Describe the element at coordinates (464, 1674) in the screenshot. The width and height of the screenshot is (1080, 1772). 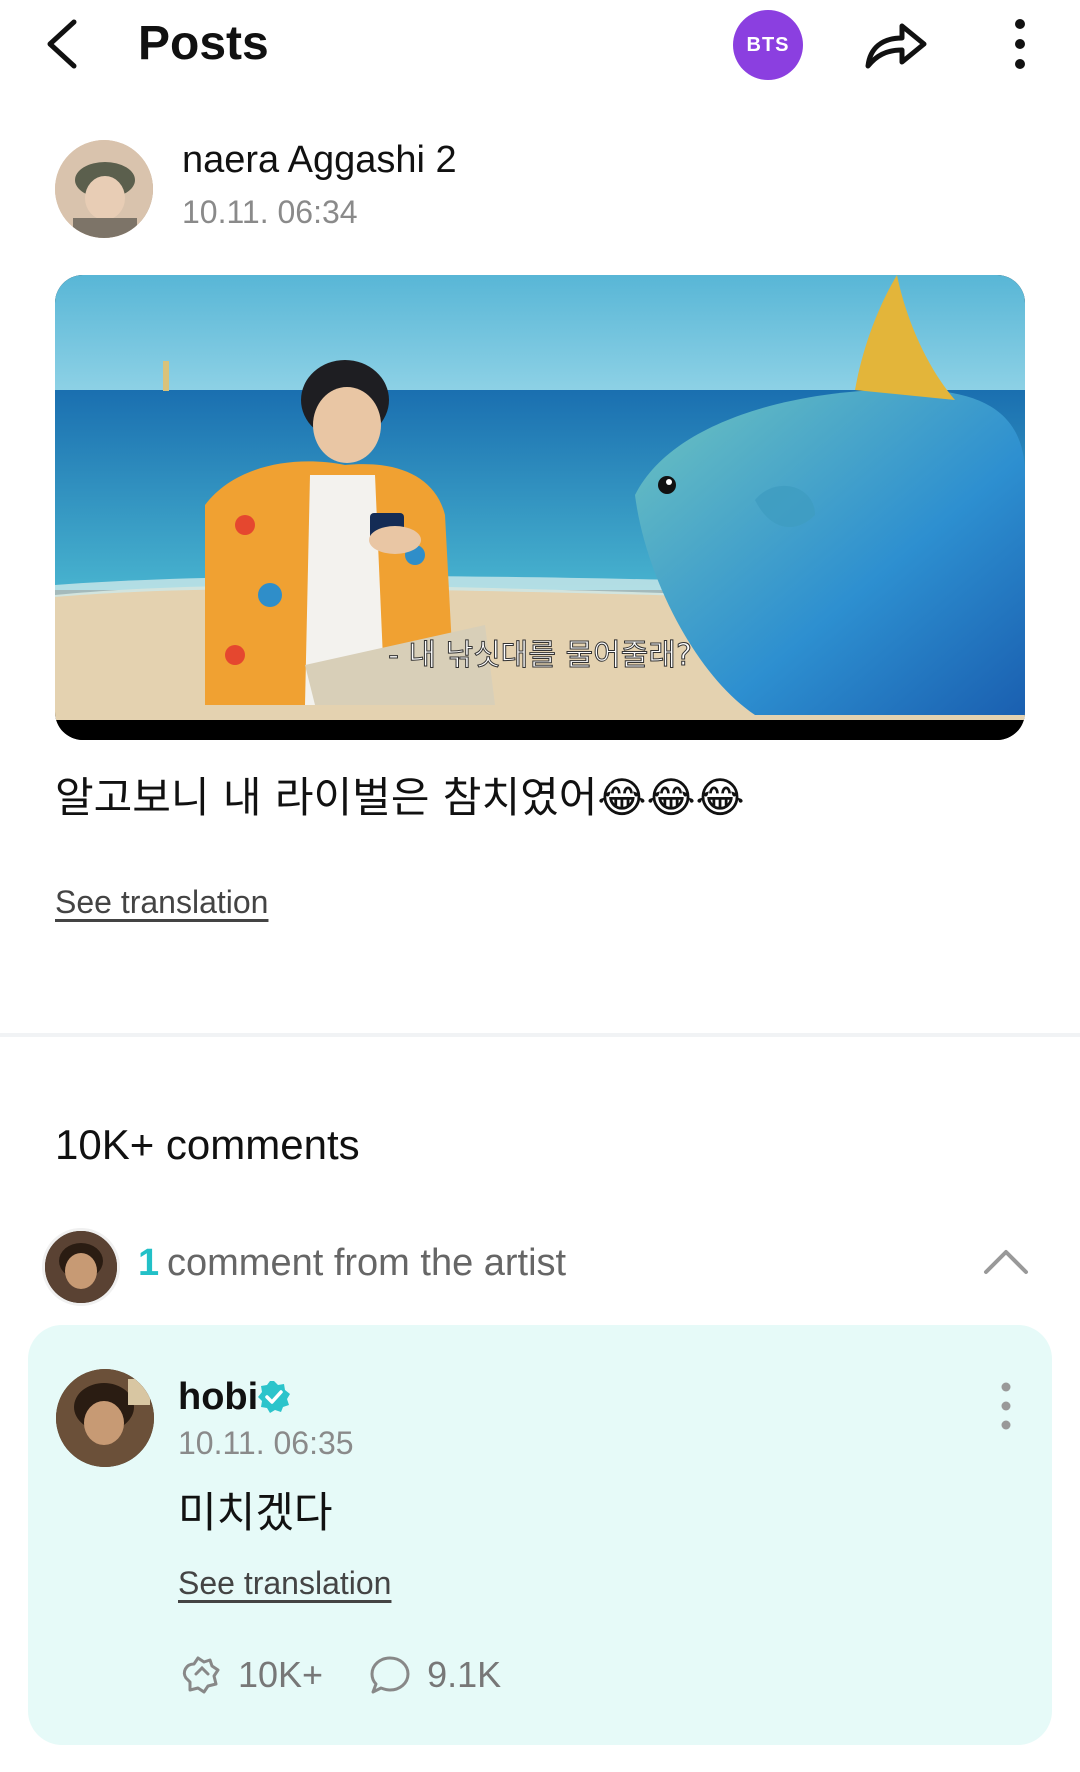
I see `replies-count: 9.1K` at that location.